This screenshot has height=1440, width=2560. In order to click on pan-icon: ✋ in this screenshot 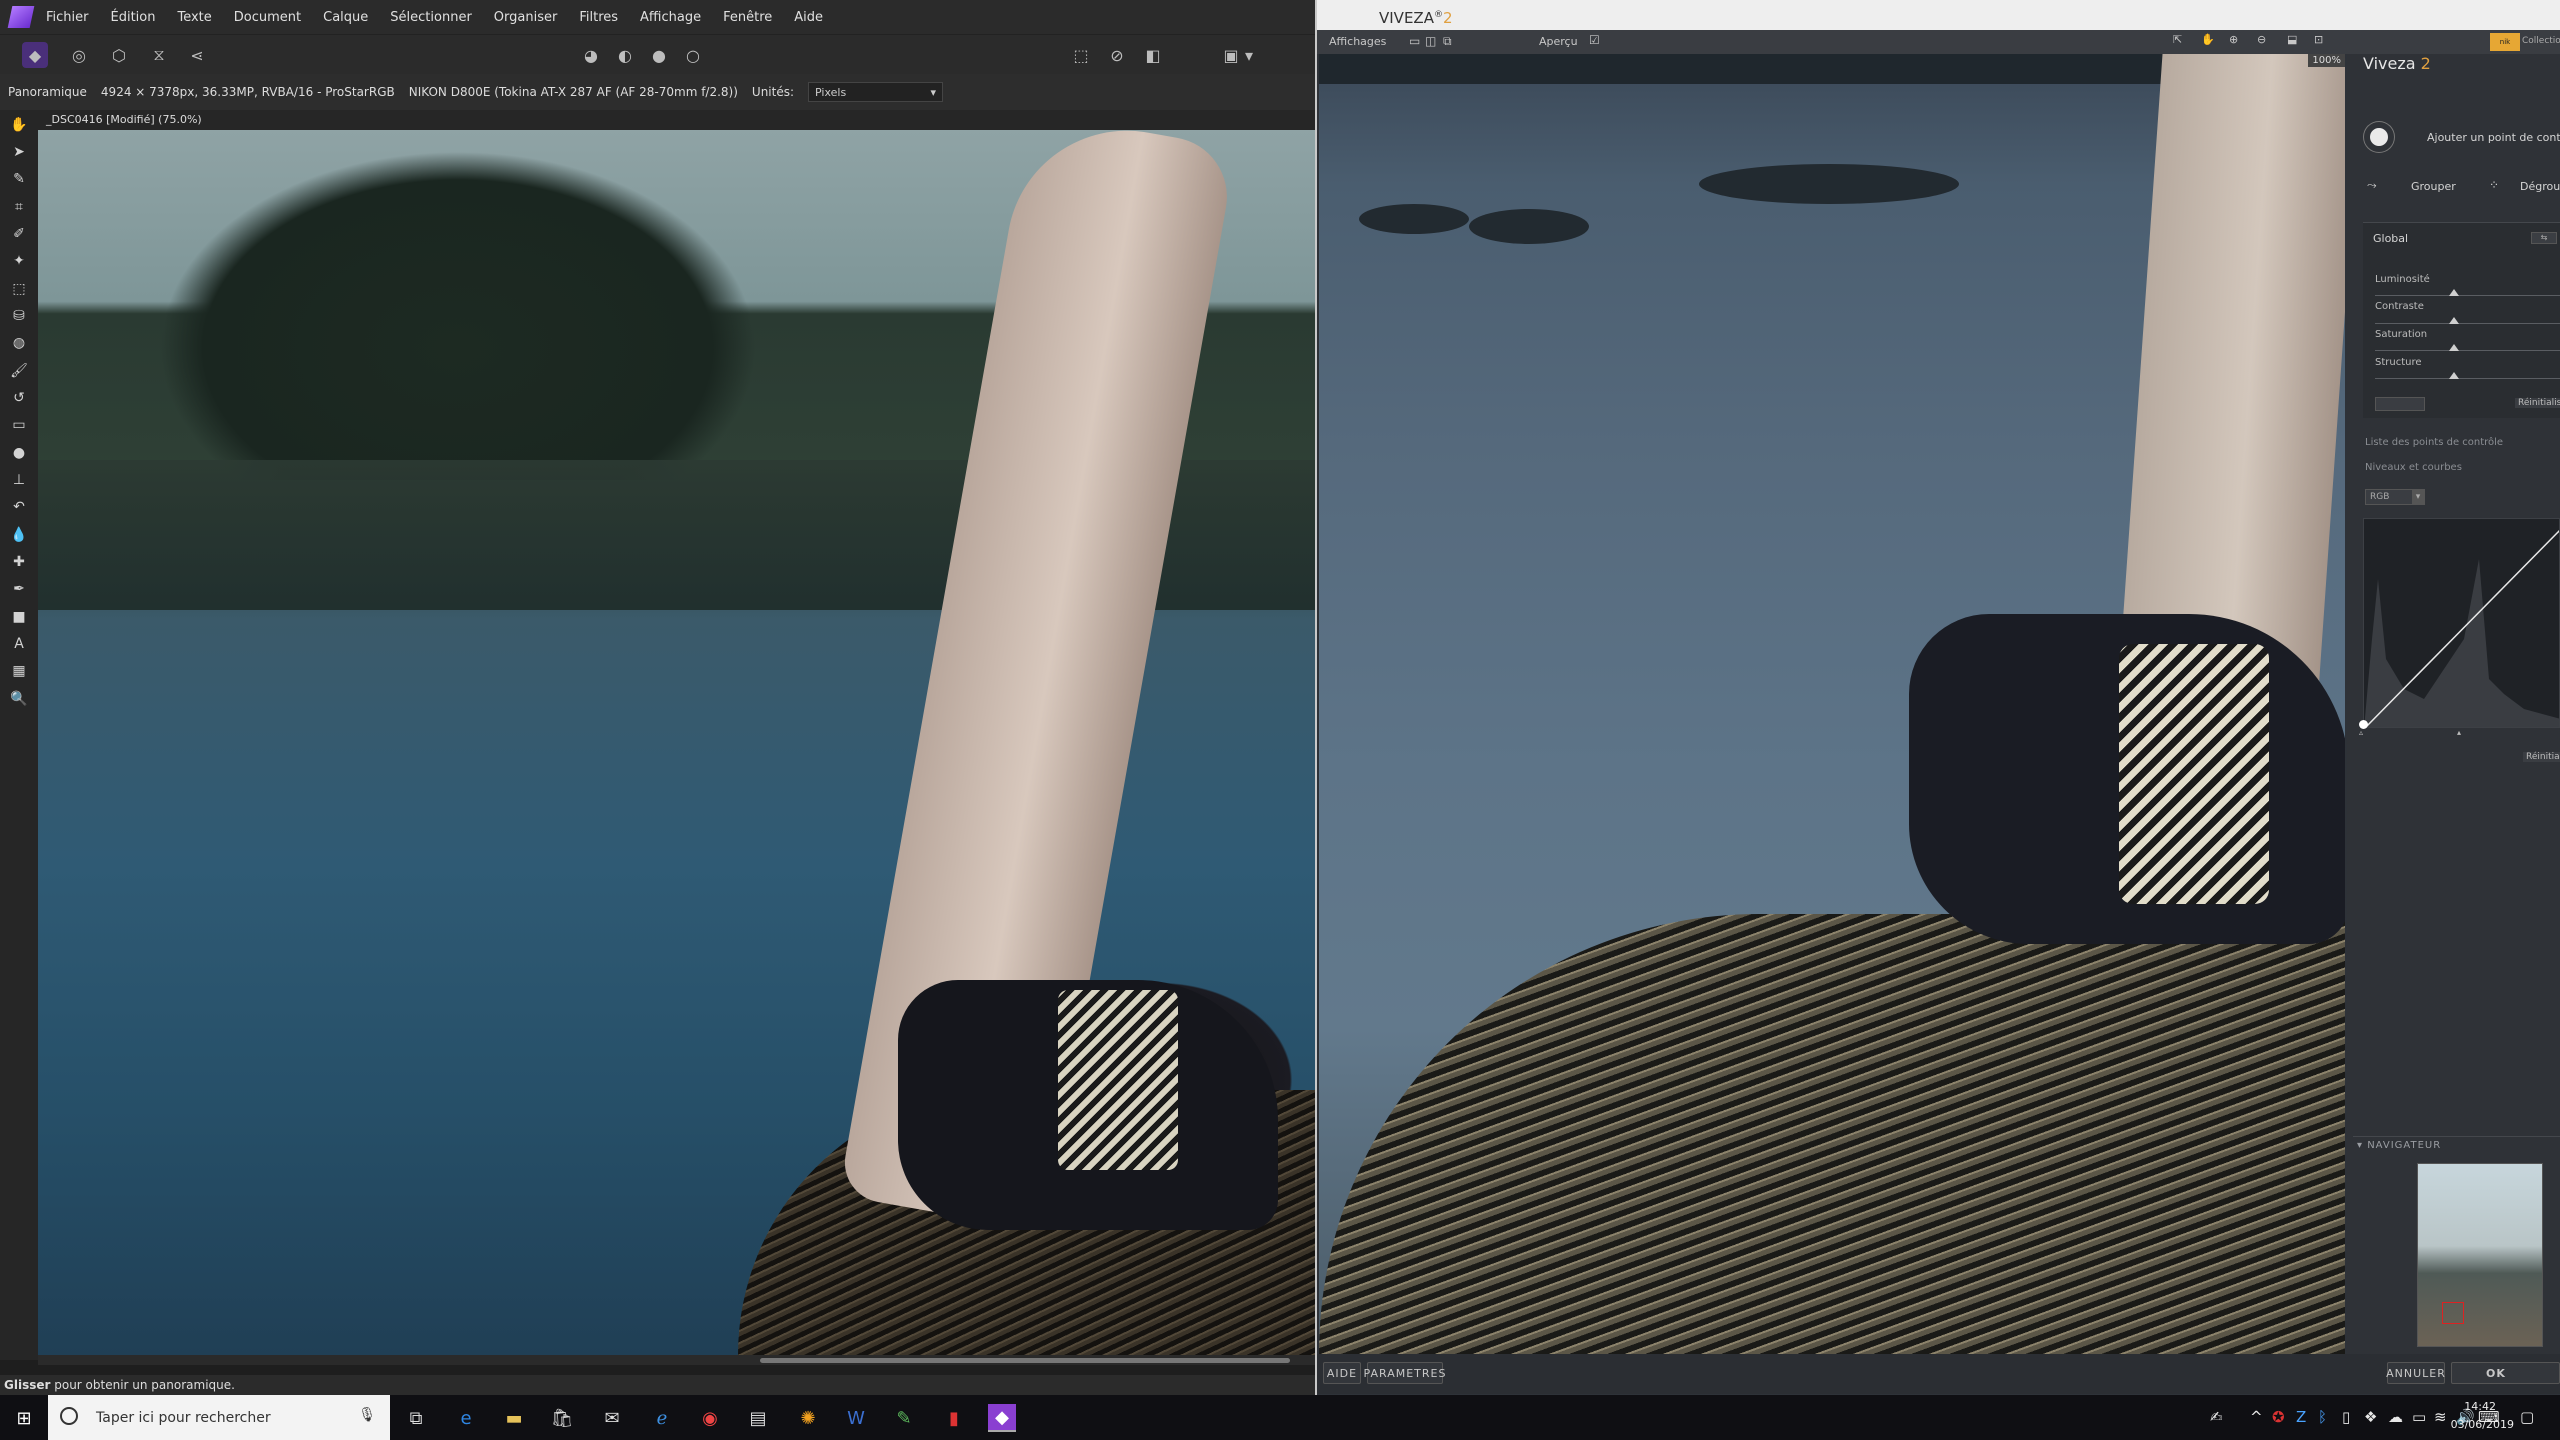, I will do `click(2208, 39)`.